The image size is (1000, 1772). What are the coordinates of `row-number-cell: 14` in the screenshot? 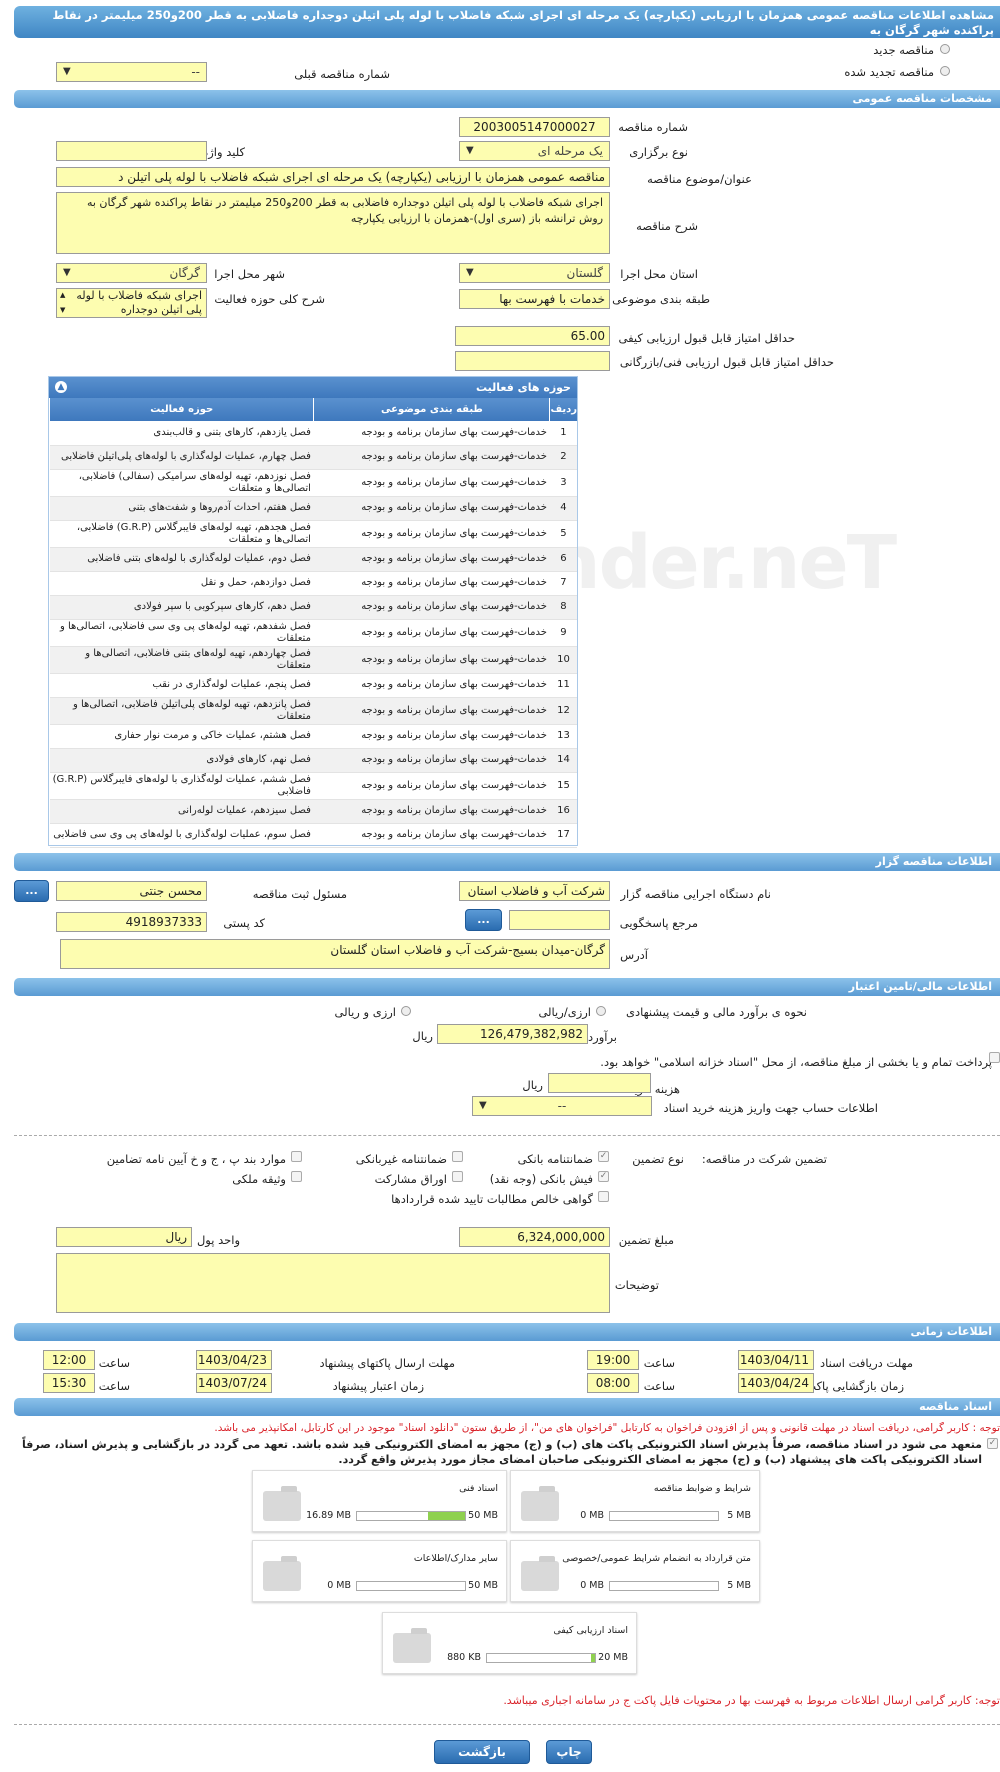 It's located at (563, 760).